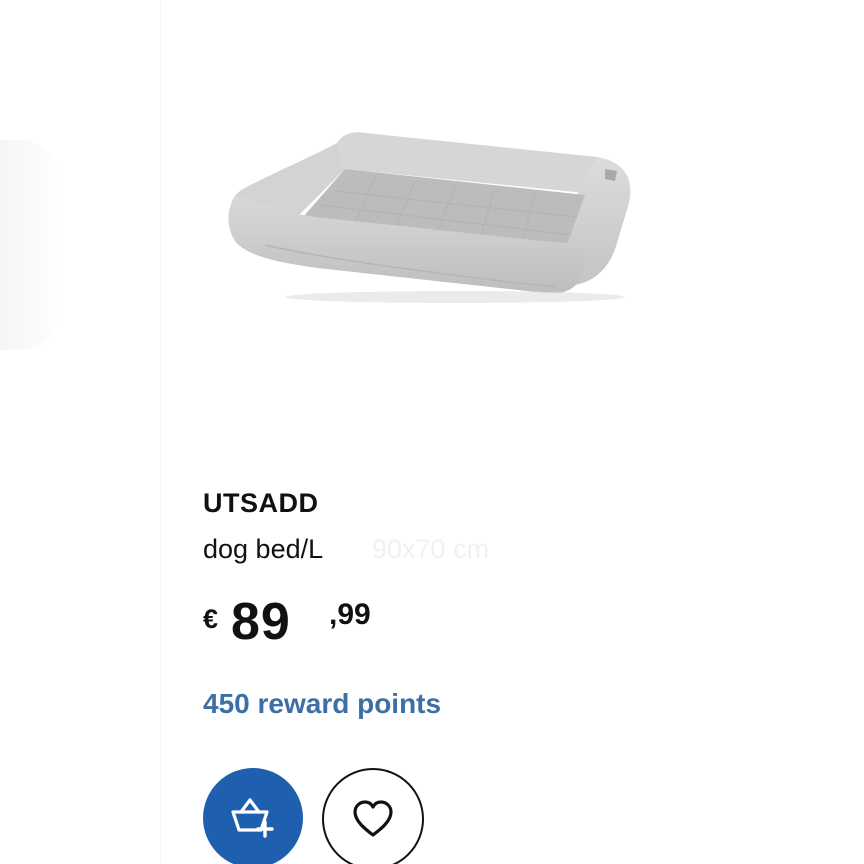  I want to click on basket-add-icon, so click(252, 818).